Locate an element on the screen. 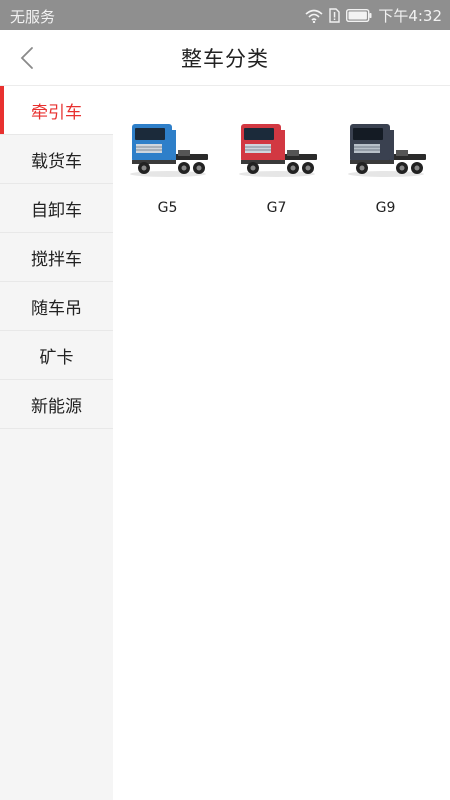 This screenshot has width=450, height=800. sim-alert-icon is located at coordinates (335, 15).